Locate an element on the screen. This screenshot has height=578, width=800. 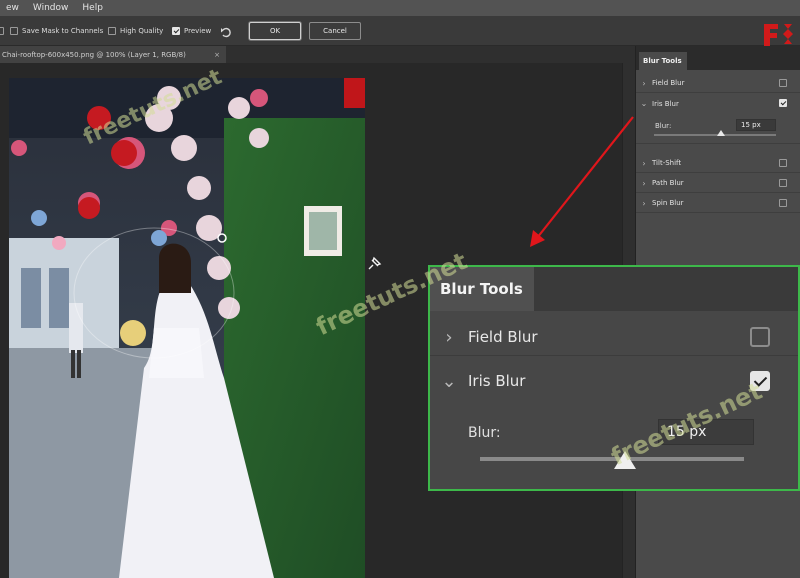
field-blur-label: Field Blur is located at coordinates (668, 83).